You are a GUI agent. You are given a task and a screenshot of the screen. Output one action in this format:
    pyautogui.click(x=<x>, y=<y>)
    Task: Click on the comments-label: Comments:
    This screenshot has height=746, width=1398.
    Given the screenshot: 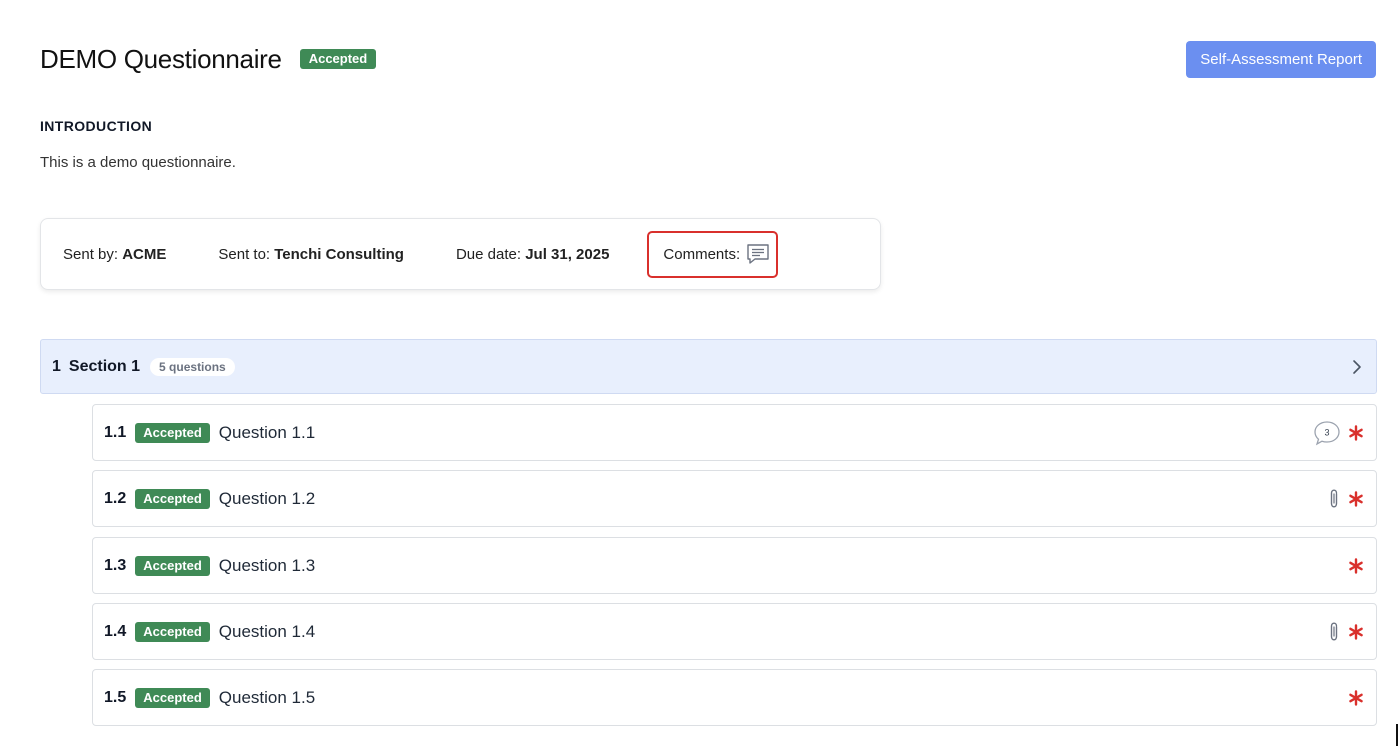 What is the action you would take?
    pyautogui.click(x=702, y=254)
    